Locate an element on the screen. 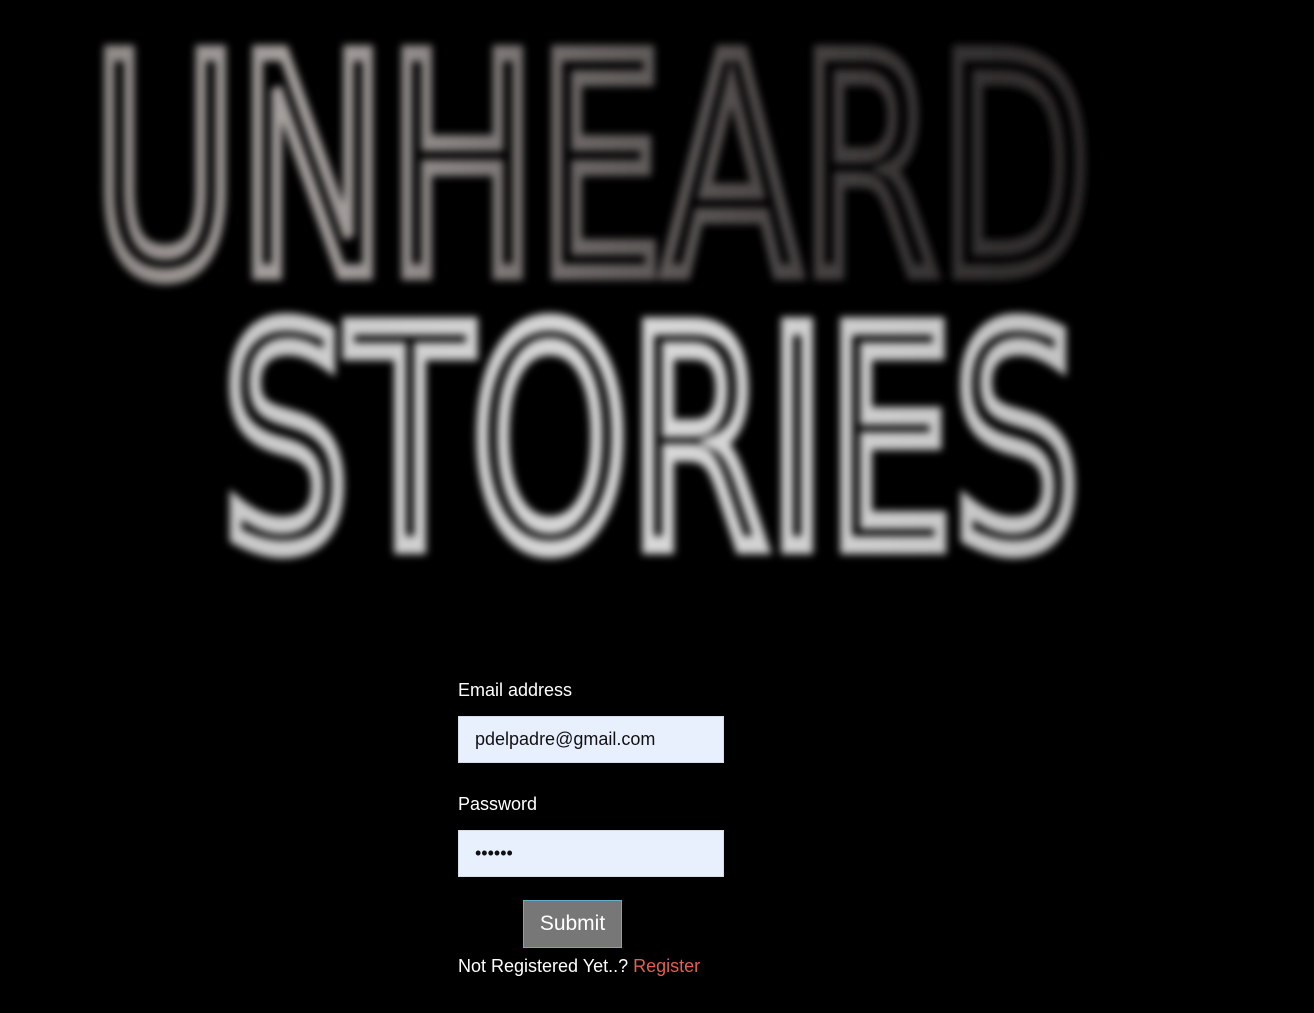 The width and height of the screenshot is (1314, 1013). register-link: Register is located at coordinates (666, 966).